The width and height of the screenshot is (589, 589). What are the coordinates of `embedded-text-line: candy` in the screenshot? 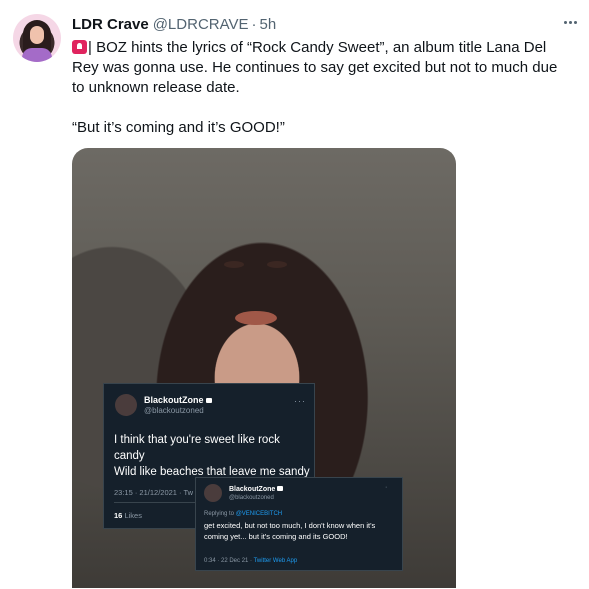 It's located at (129, 456).